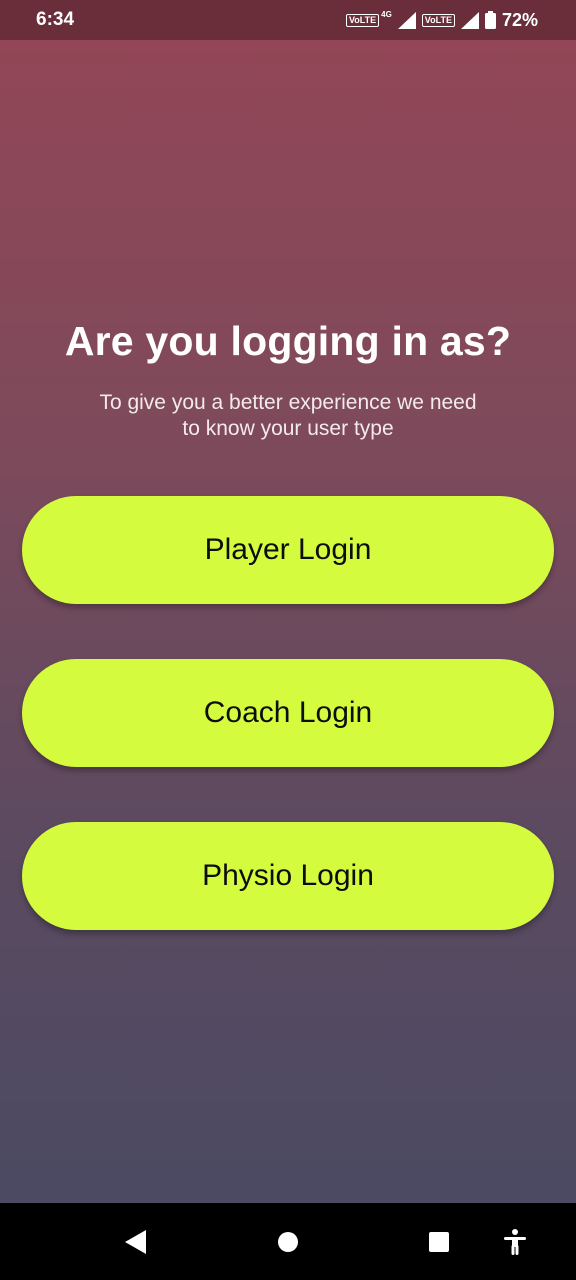 The height and width of the screenshot is (1280, 576). What do you see at coordinates (288, 876) in the screenshot?
I see `physio-login-button: Physio Login` at bounding box center [288, 876].